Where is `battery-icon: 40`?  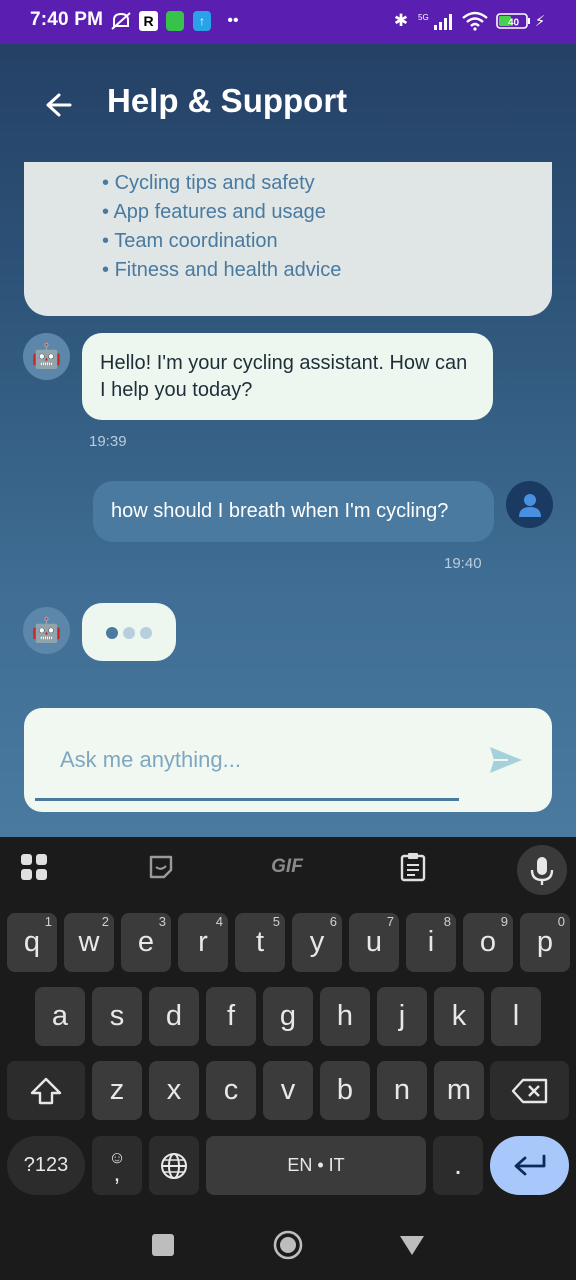
battery-icon: 40 is located at coordinates (514, 21).